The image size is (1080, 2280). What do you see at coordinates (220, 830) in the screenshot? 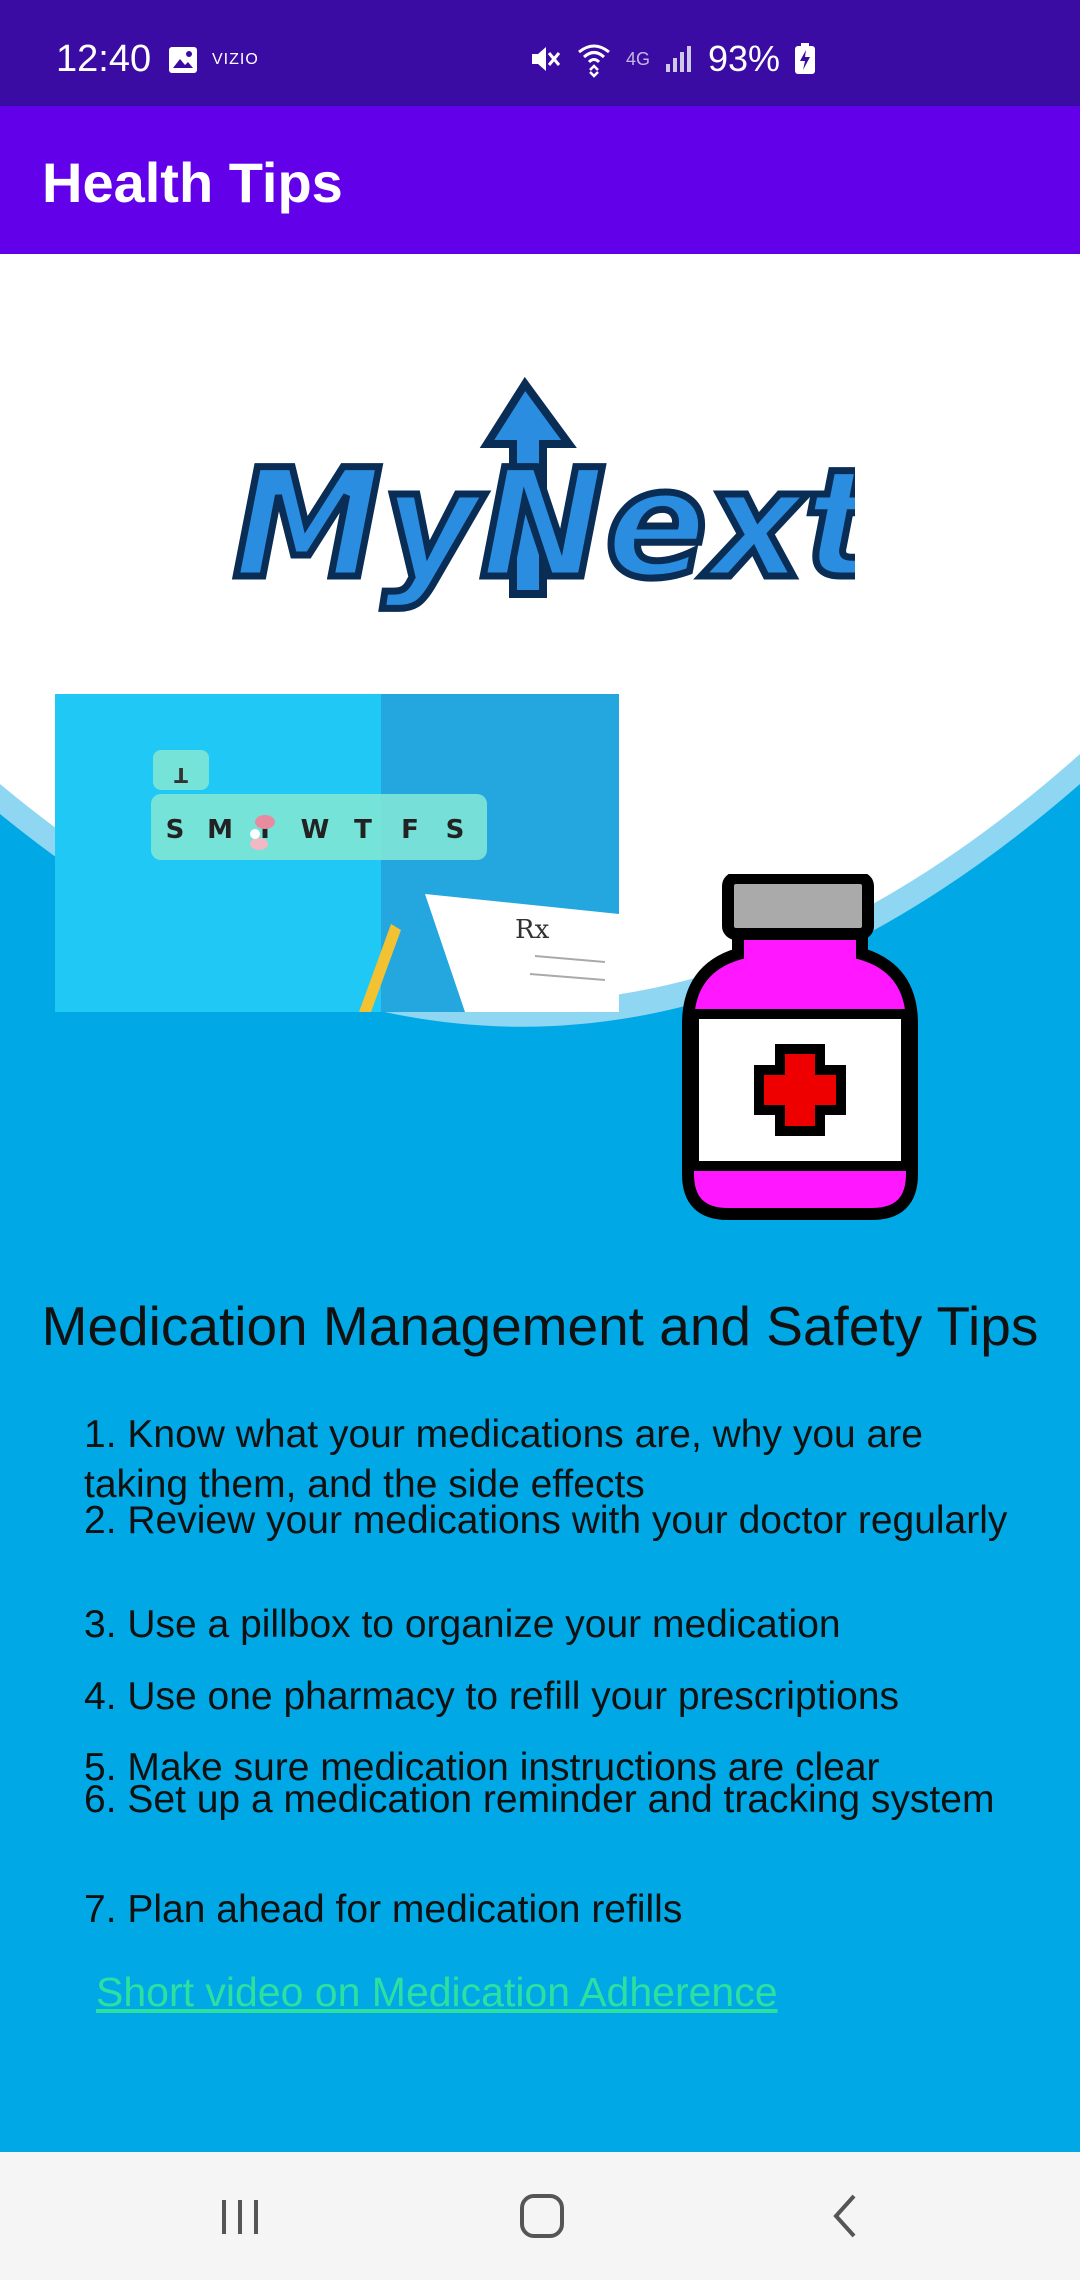
I see `pill-day-2: M` at bounding box center [220, 830].